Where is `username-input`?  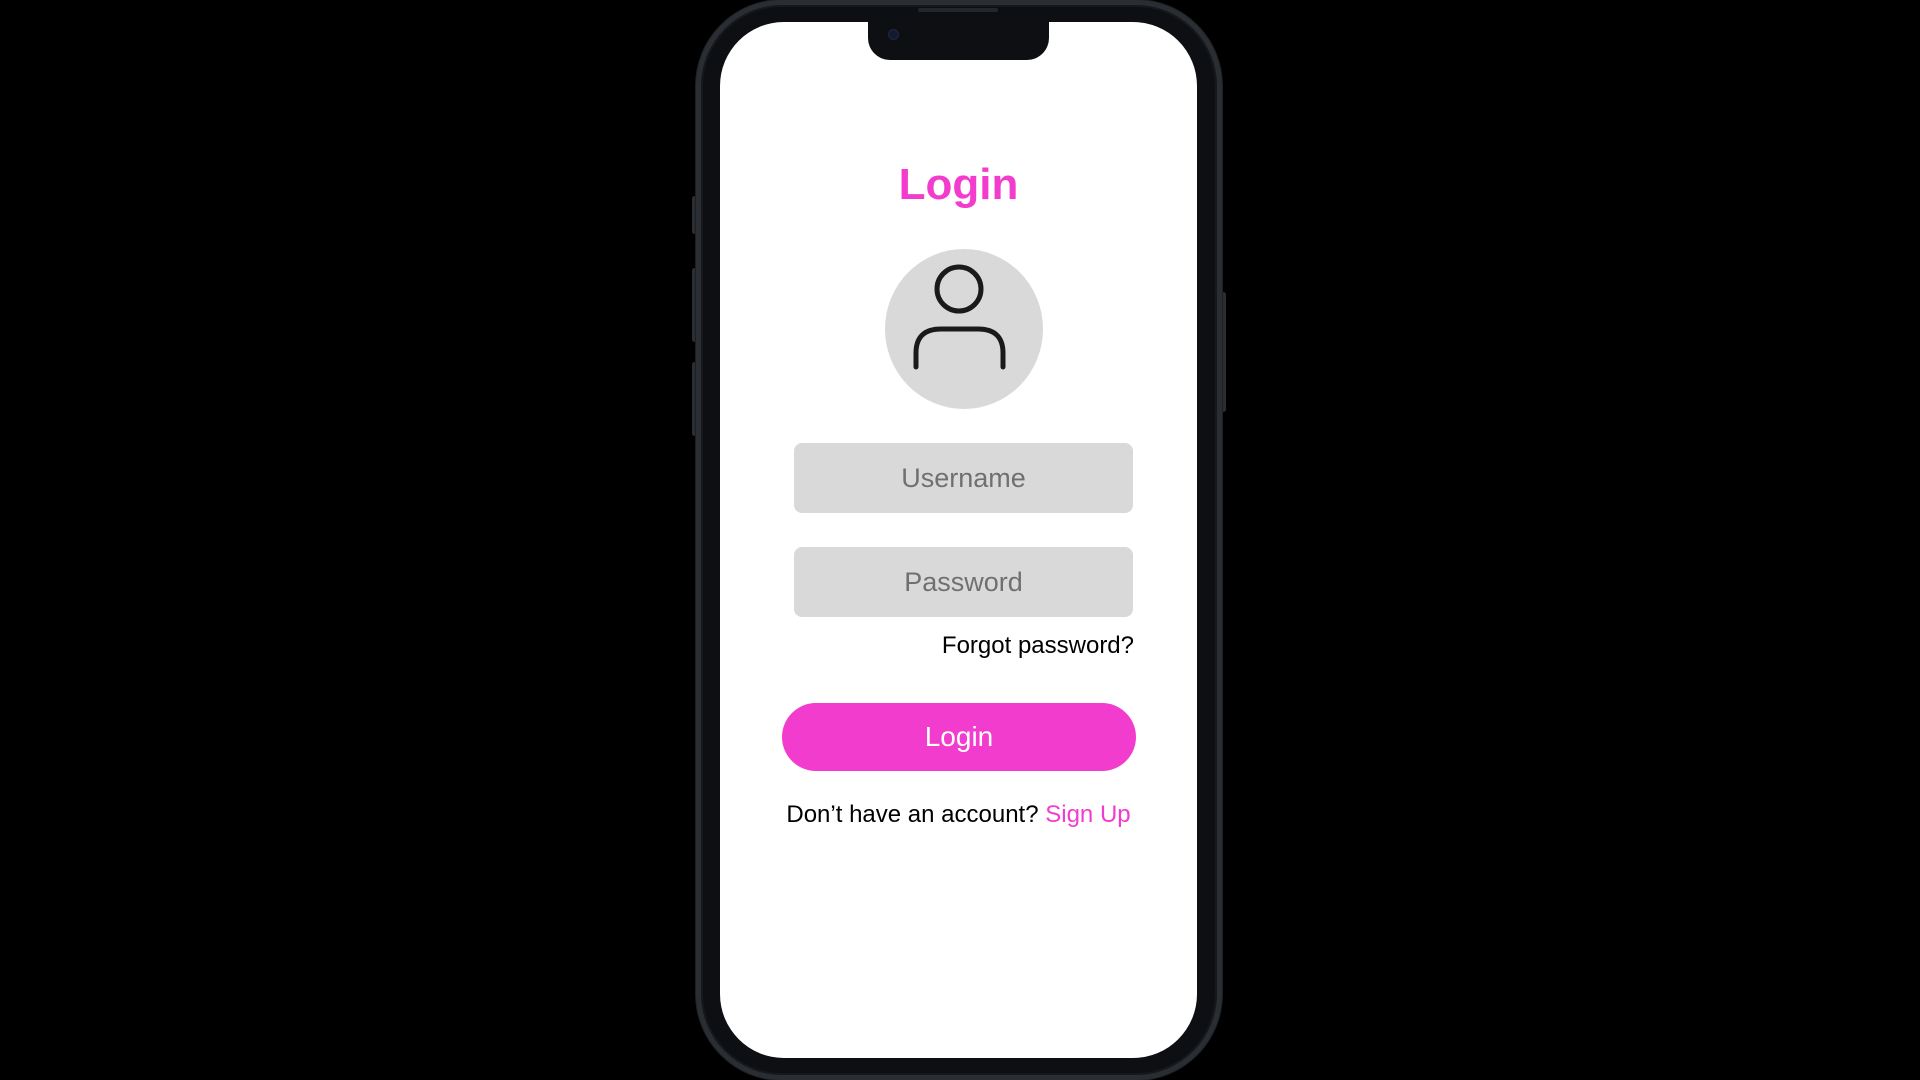
username-input is located at coordinates (963, 478).